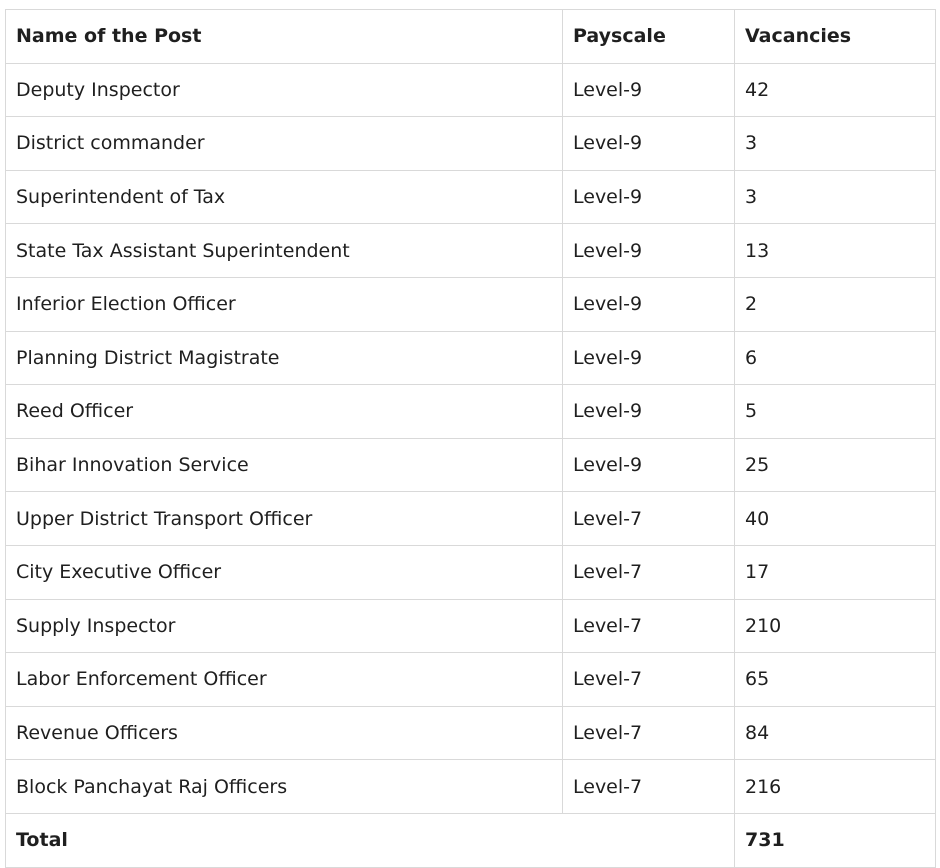  I want to click on cell-vacancies: 210, so click(835, 626).